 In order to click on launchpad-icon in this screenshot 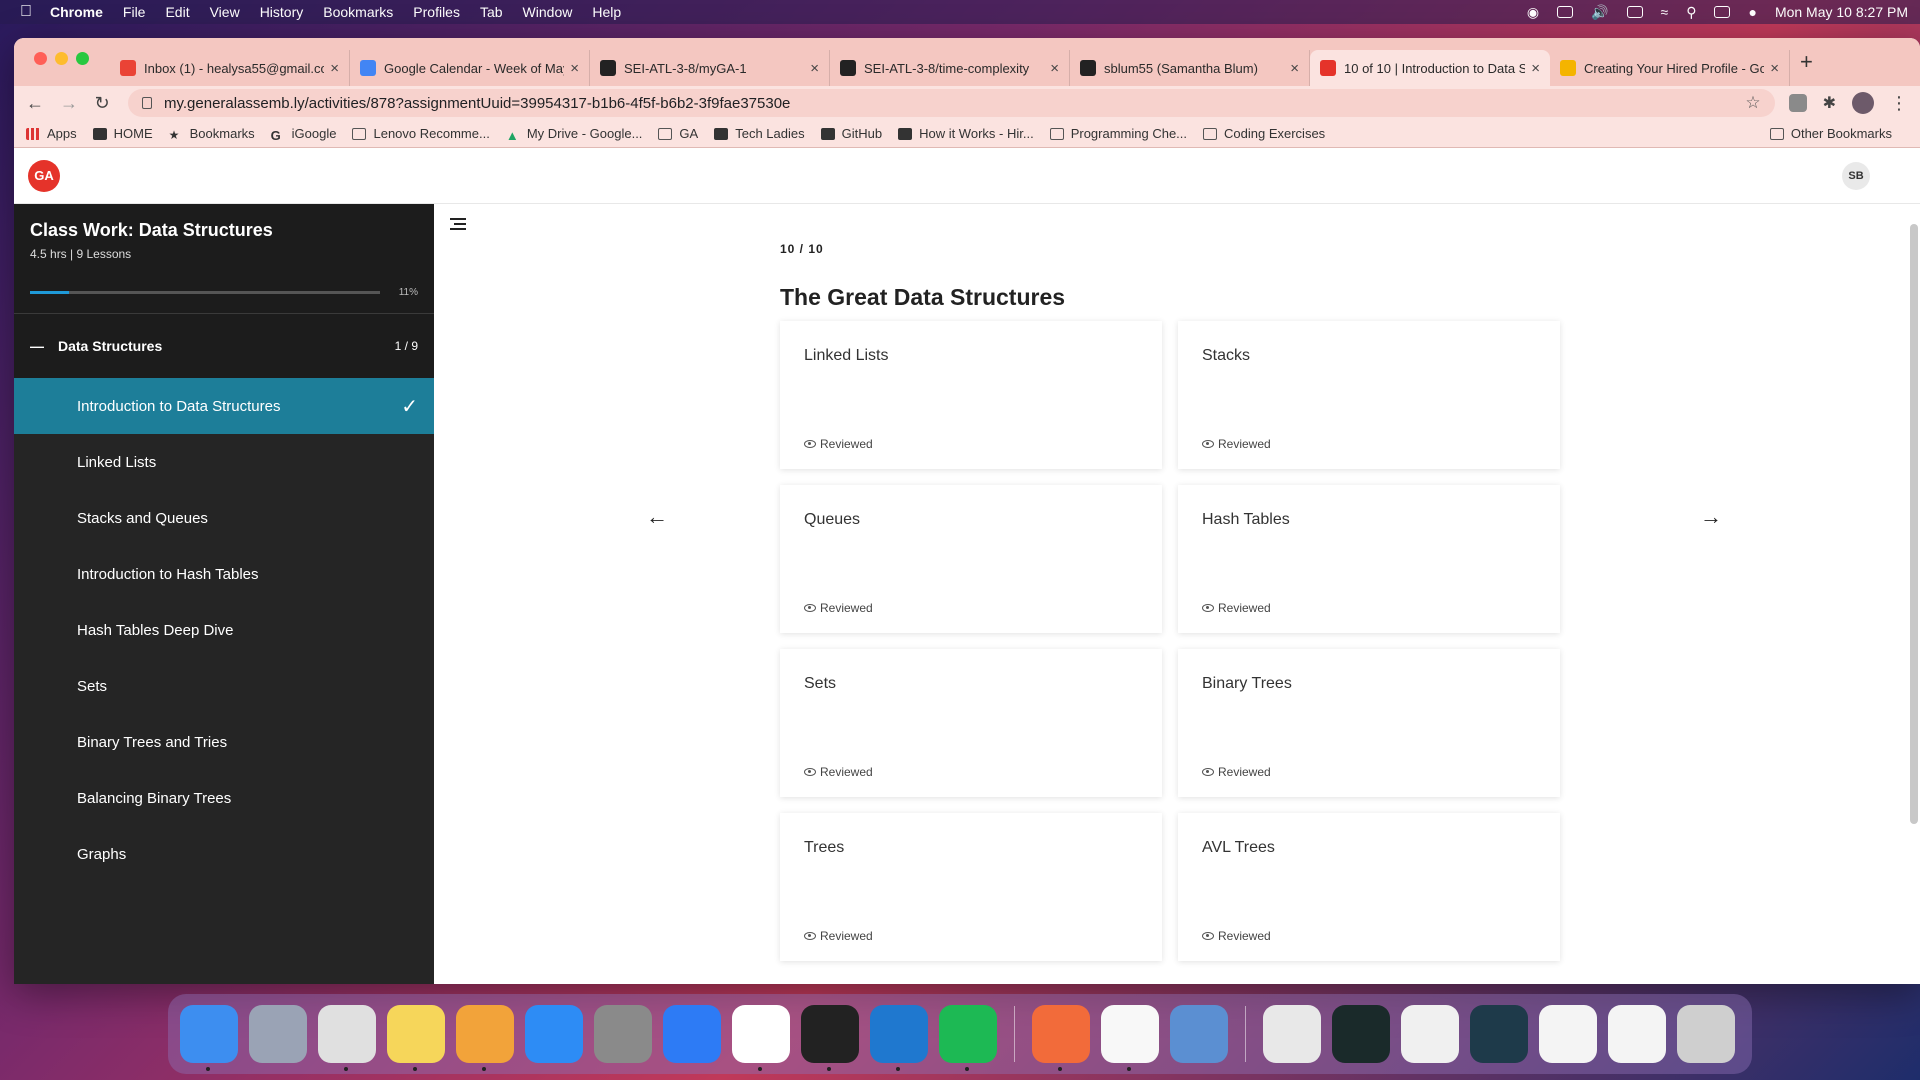, I will do `click(278, 1034)`.